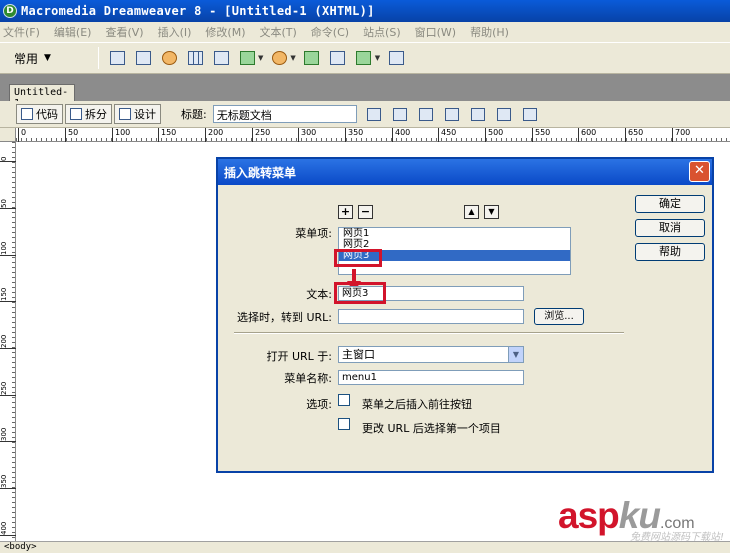 This screenshot has height=553, width=730. What do you see at coordinates (670, 228) in the screenshot?
I see `cancel-button: 取消` at bounding box center [670, 228].